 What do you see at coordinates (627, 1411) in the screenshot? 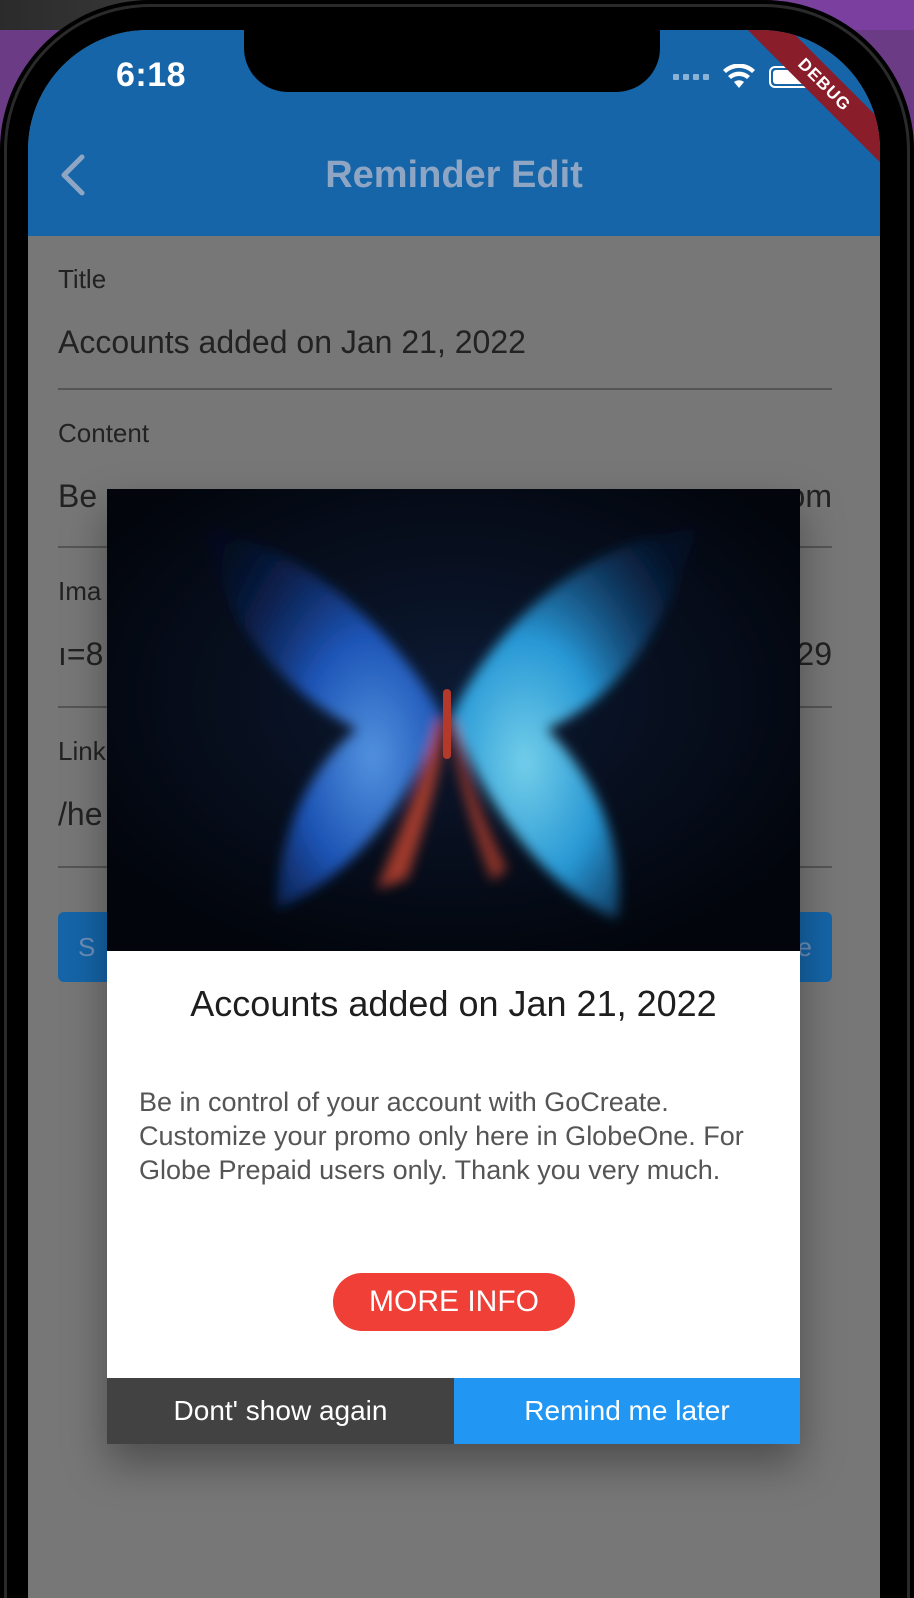
I see `remind-me-later-button: Remind me later` at bounding box center [627, 1411].